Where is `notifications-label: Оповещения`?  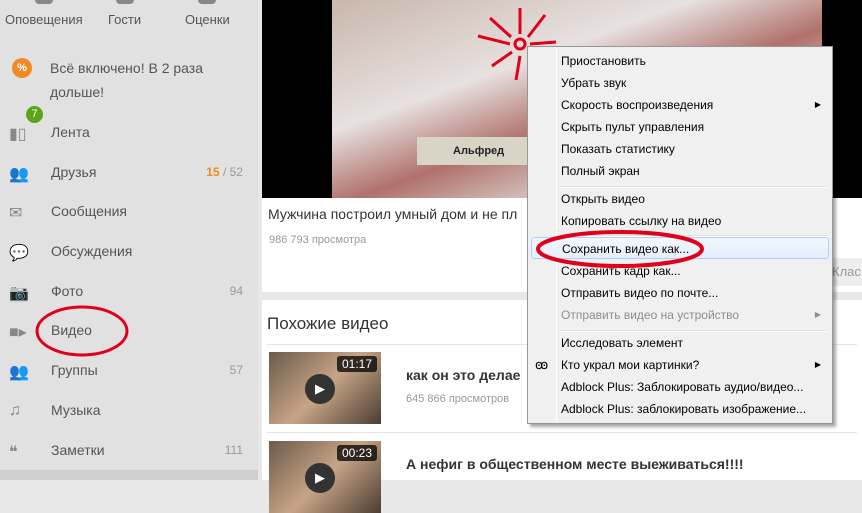
notifications-label: Оповещения is located at coordinates (44, 19).